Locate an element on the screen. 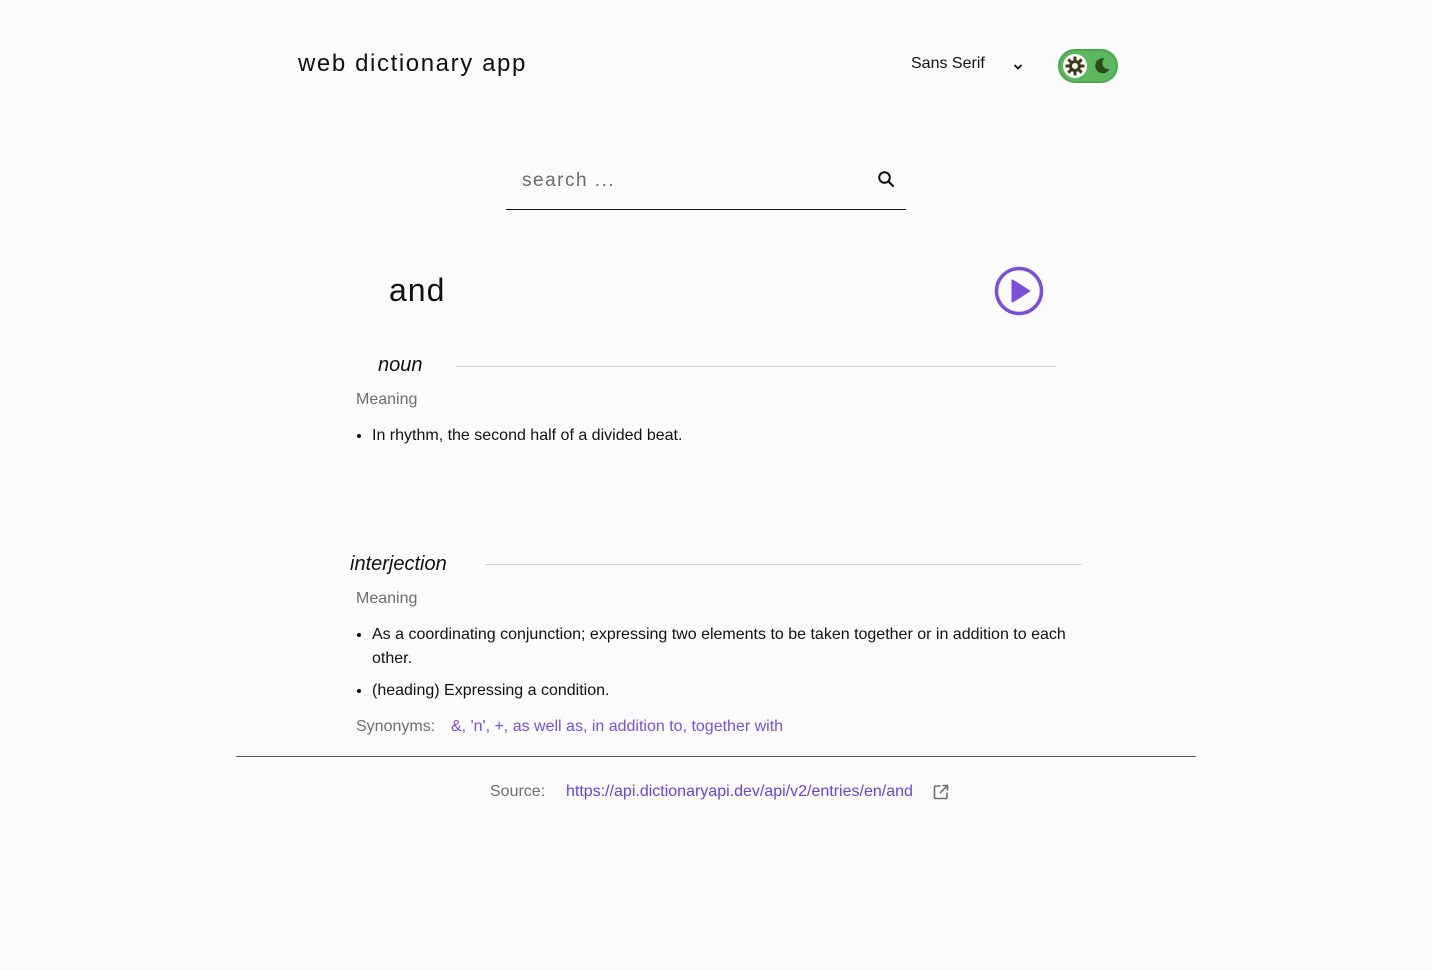 Image resolution: width=1432 pixels, height=970 pixels. play-audio-button is located at coordinates (1019, 291).